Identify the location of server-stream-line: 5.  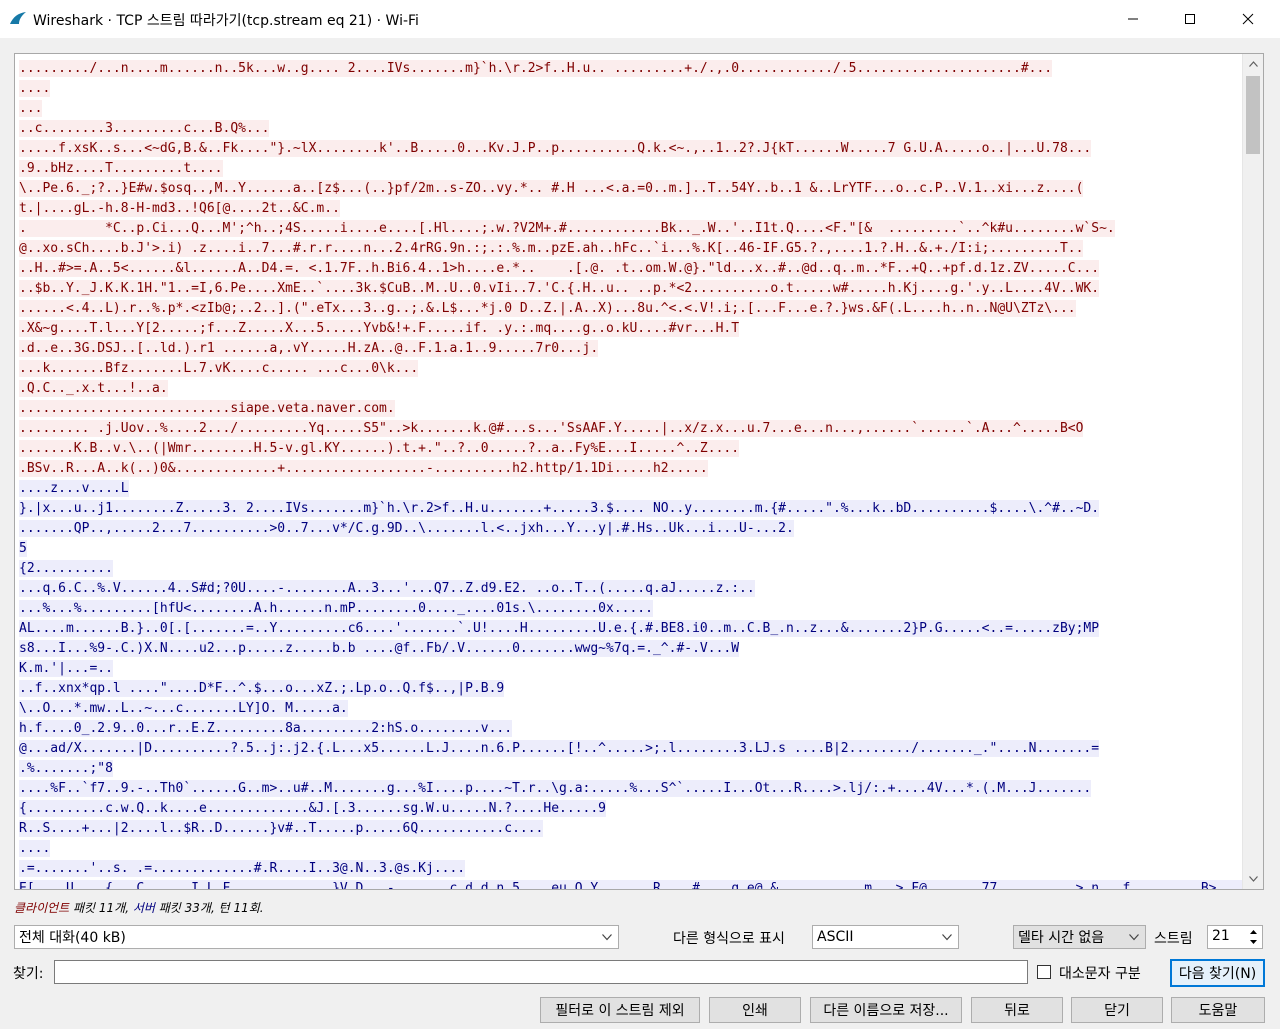
(632, 549).